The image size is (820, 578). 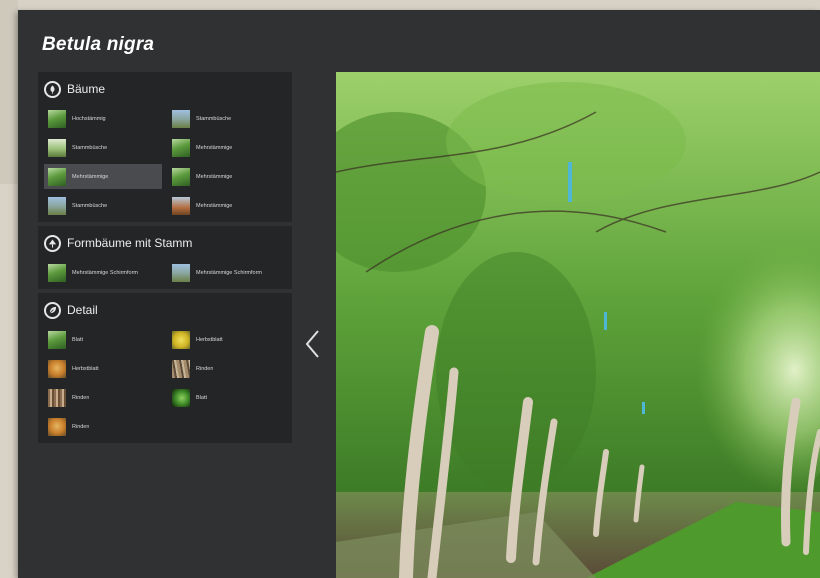 I want to click on shaped-tree-icon, so click(x=52, y=243).